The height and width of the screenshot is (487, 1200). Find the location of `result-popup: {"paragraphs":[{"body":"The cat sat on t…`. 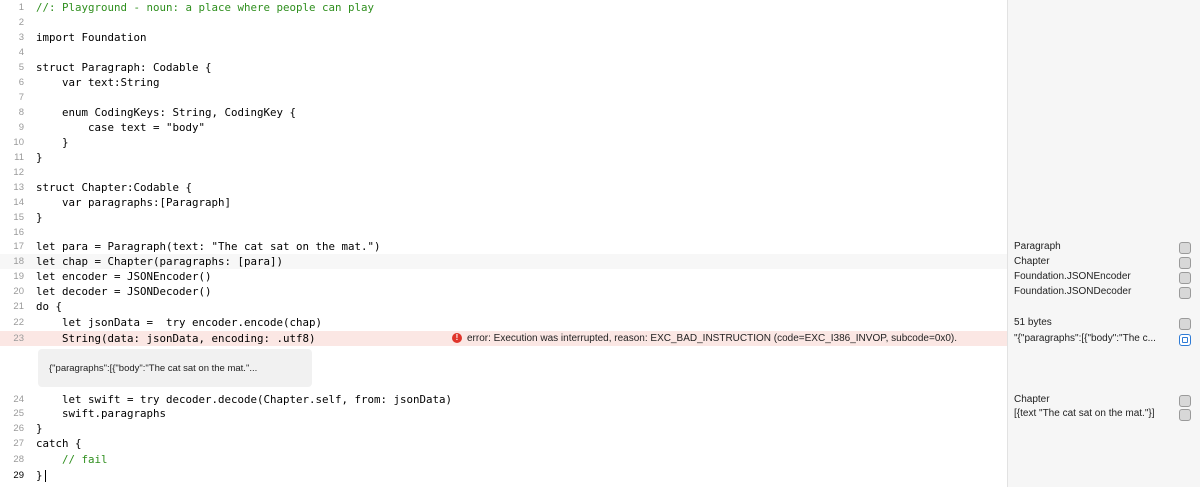

result-popup: {"paragraphs":[{"body":"The cat sat on t… is located at coordinates (175, 368).